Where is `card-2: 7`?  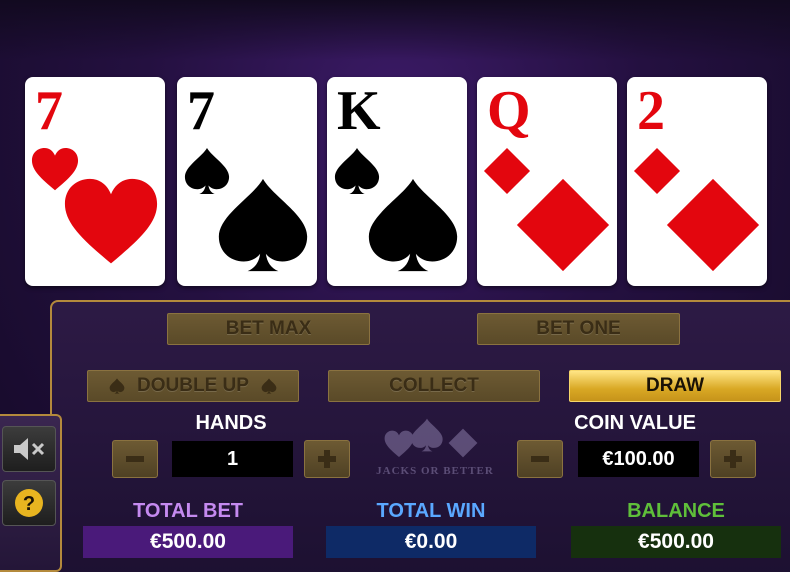 card-2: 7 is located at coordinates (247, 181).